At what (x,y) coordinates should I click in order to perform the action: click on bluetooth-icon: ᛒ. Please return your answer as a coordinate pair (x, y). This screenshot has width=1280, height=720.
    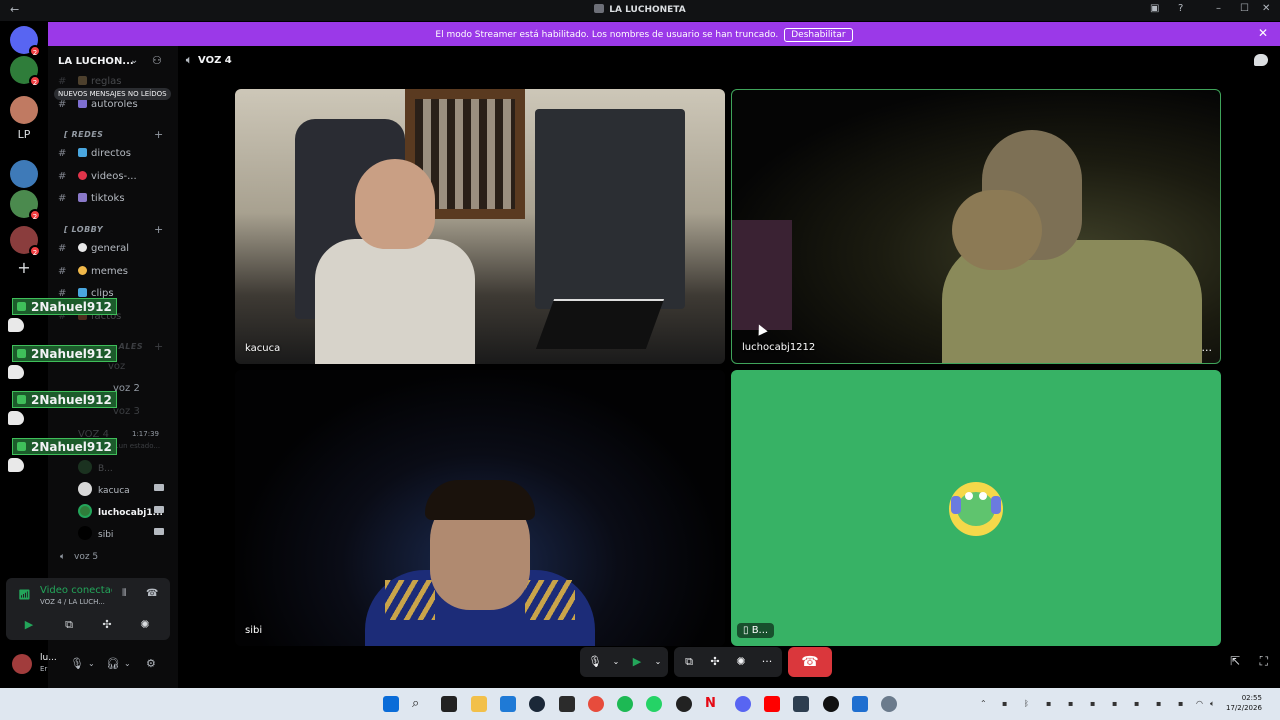
    Looking at the image, I should click on (1026, 703).